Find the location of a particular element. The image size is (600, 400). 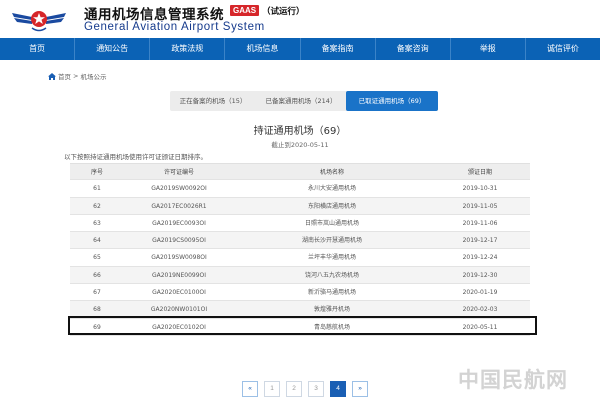

row-license: GA2019NE0099OI is located at coordinates (179, 275).